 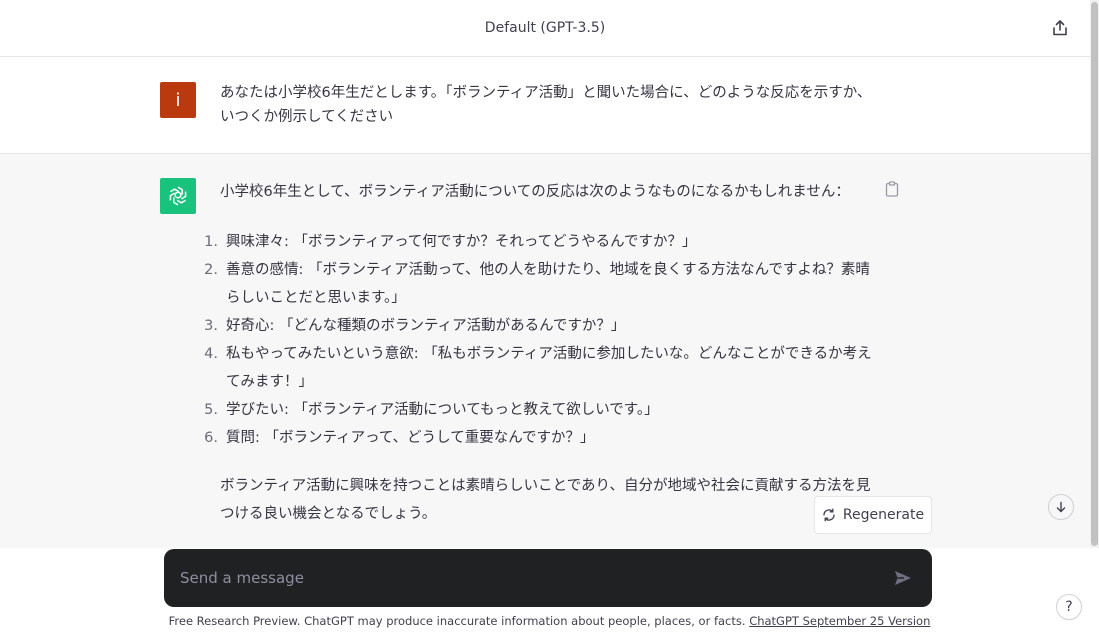 I want to click on chatgpt-avatar, so click(x=178, y=196).